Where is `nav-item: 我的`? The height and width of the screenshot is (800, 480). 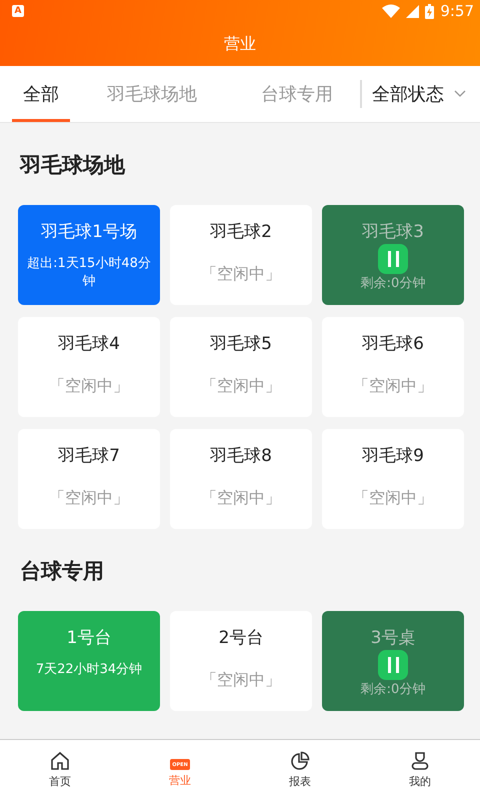
nav-item: 我的 is located at coordinates (420, 770).